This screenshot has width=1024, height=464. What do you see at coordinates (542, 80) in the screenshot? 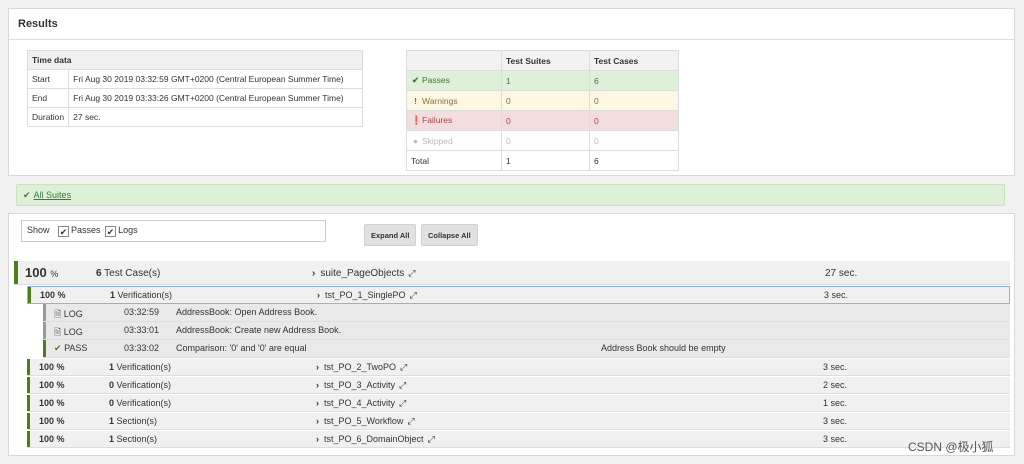
I see `summary-row-passes: ✔ Passes 1 6` at bounding box center [542, 80].